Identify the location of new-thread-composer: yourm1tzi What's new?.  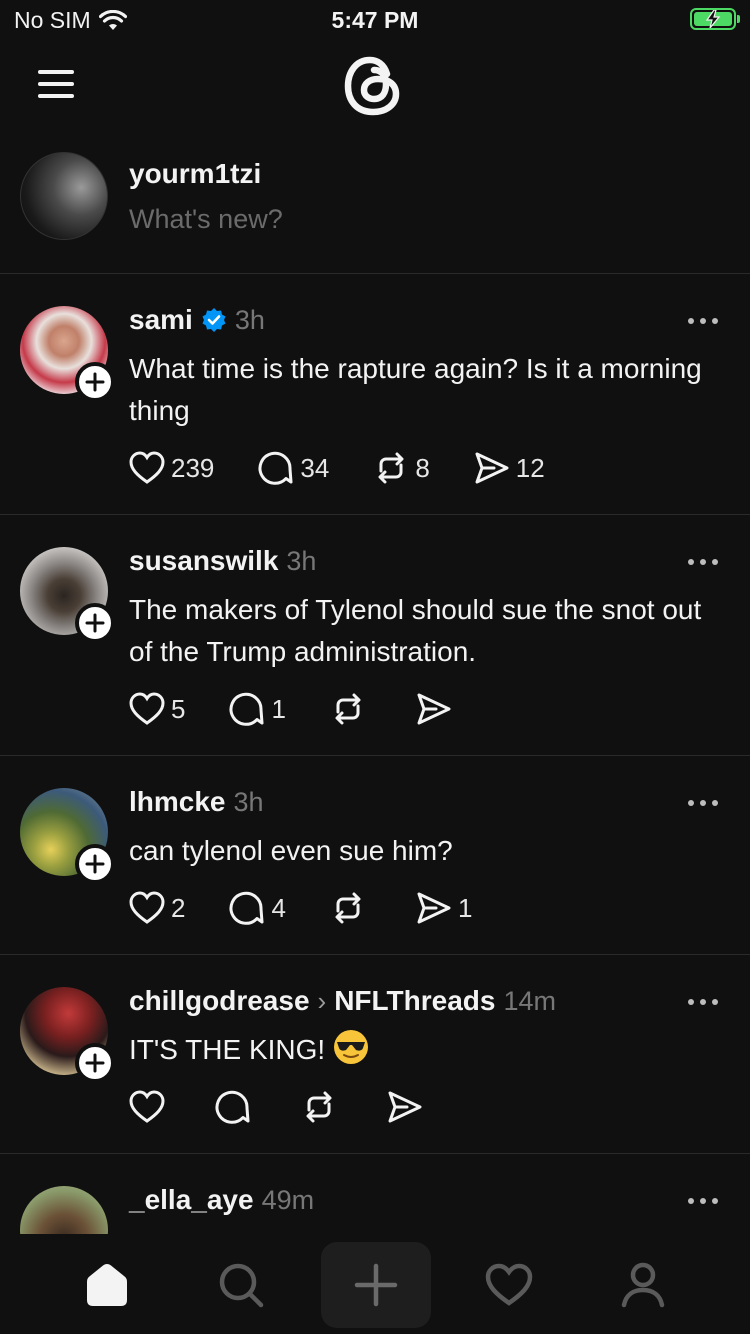
(375, 204).